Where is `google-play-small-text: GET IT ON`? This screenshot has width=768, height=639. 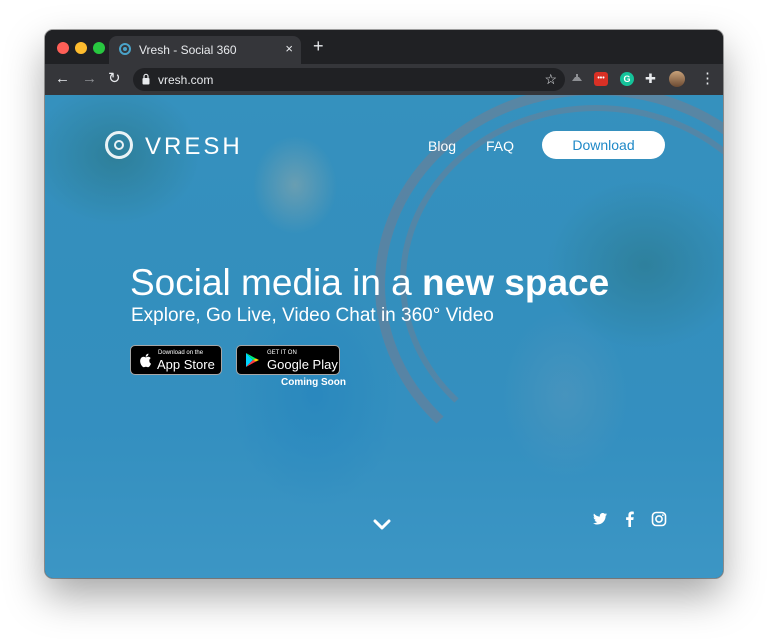 google-play-small-text: GET IT ON is located at coordinates (282, 353).